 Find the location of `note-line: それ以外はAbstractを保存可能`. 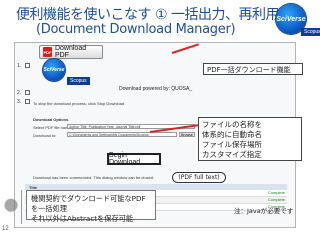

note-line: それ以外はAbstractを保存可能 is located at coordinates (82, 218).